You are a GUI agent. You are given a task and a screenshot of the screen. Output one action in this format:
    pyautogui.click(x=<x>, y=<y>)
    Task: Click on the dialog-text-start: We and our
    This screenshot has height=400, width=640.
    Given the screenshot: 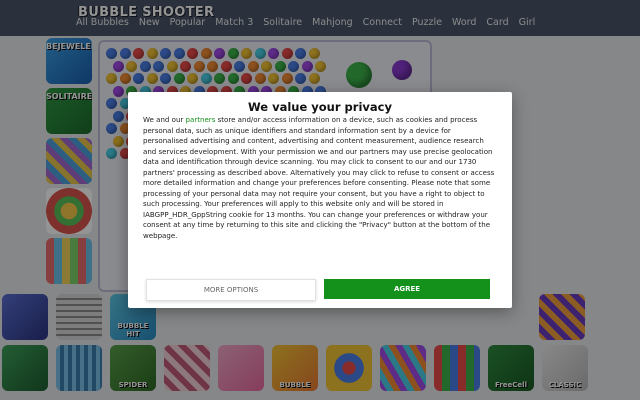 What is the action you would take?
    pyautogui.click(x=164, y=119)
    